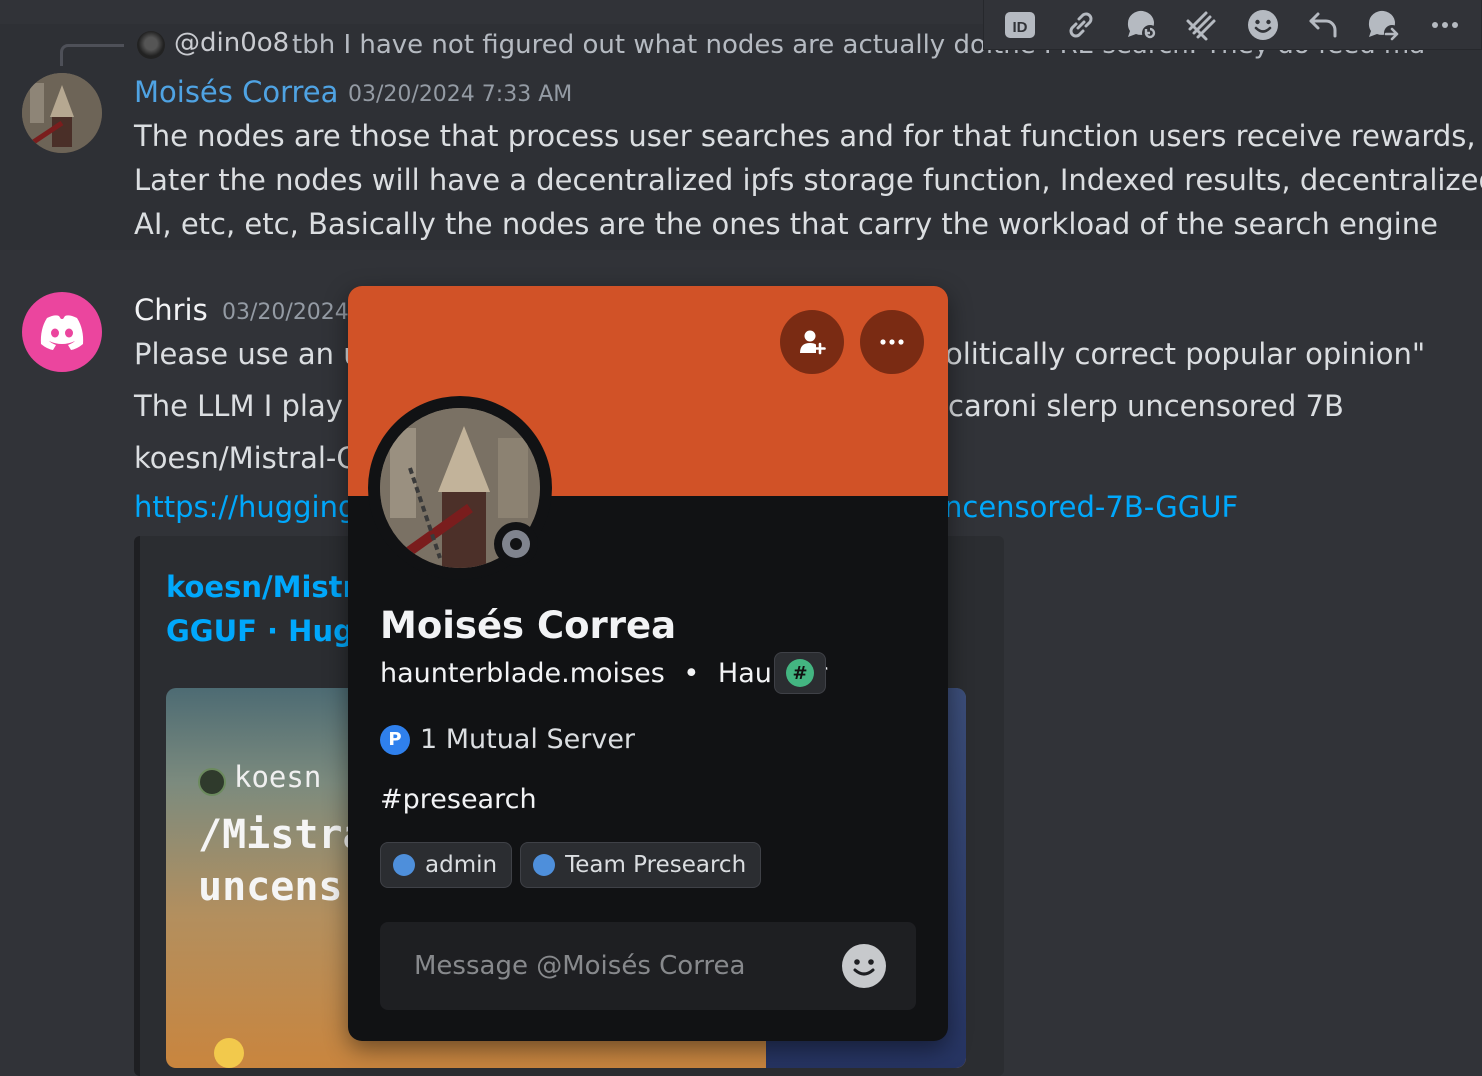 The width and height of the screenshot is (1482, 1076). What do you see at coordinates (229, 1053) in the screenshot?
I see `emoji-icon` at bounding box center [229, 1053].